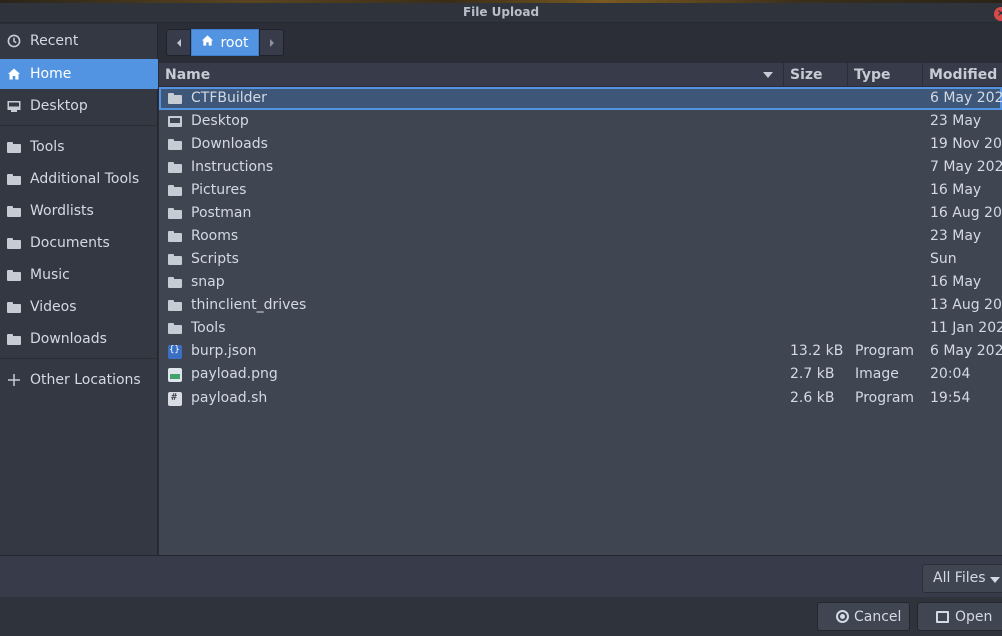 The height and width of the screenshot is (636, 1002). I want to click on table-row: Tools 11 Jan 2024, so click(580, 328).